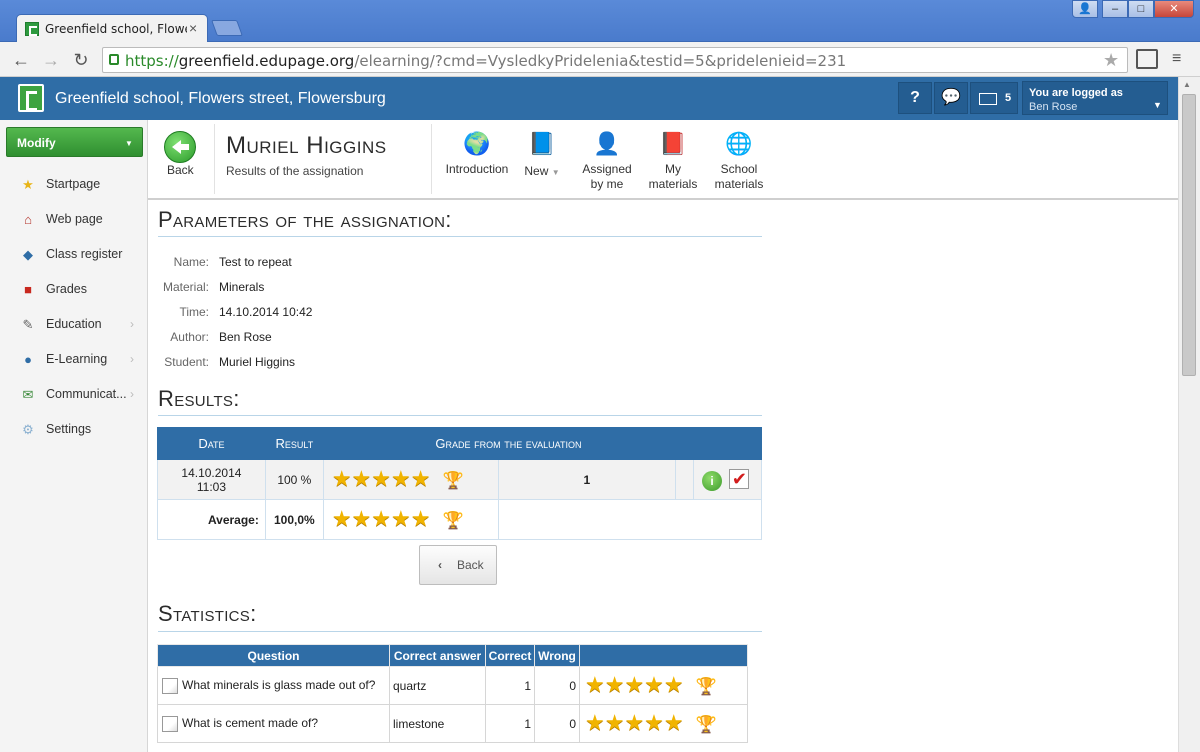 The height and width of the screenshot is (752, 1200). I want to click on empty-cell, so click(630, 519).